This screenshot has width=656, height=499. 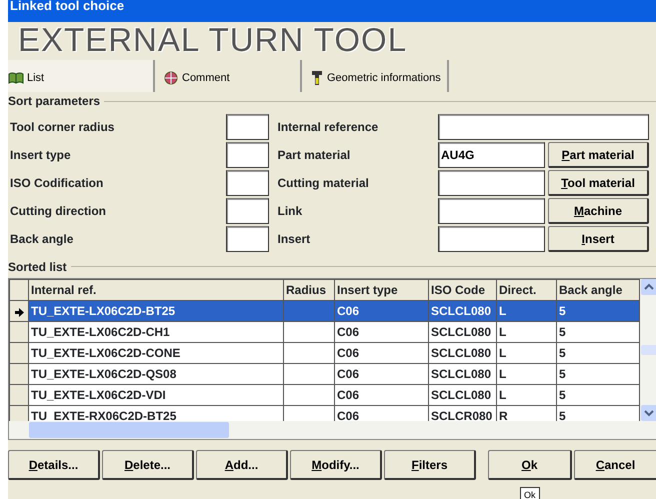 I want to click on table-cell: TU_EXTE-LX06C2D-CONE, so click(x=156, y=353).